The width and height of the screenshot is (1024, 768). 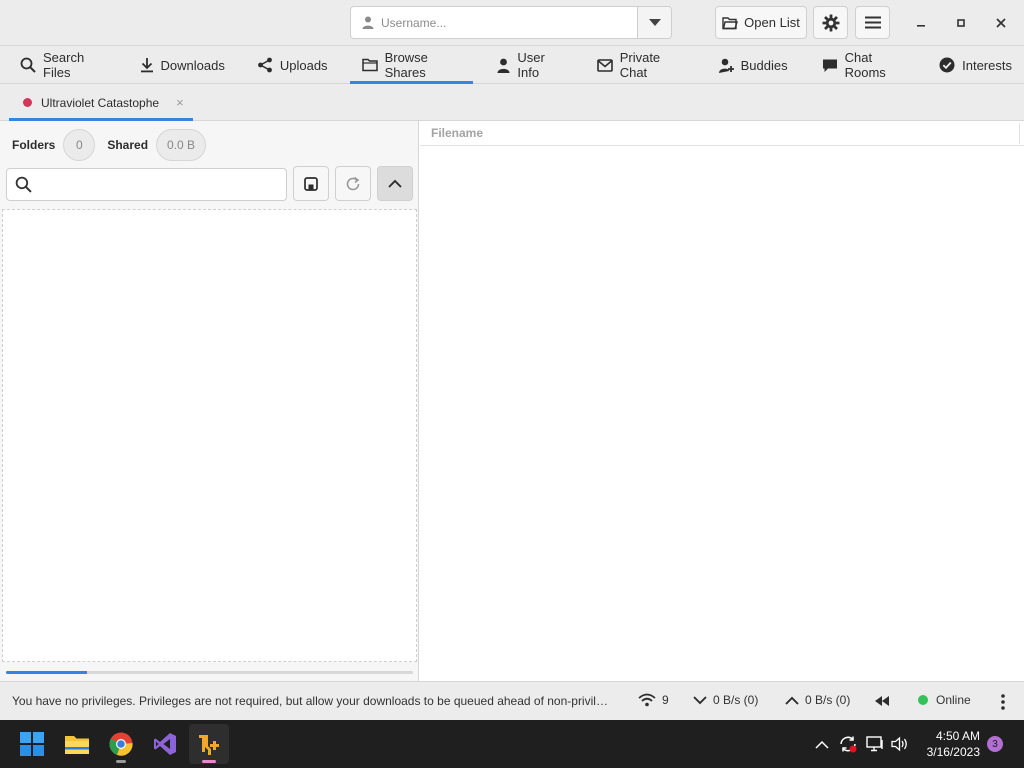 I want to click on close-window-button, so click(x=1001, y=22).